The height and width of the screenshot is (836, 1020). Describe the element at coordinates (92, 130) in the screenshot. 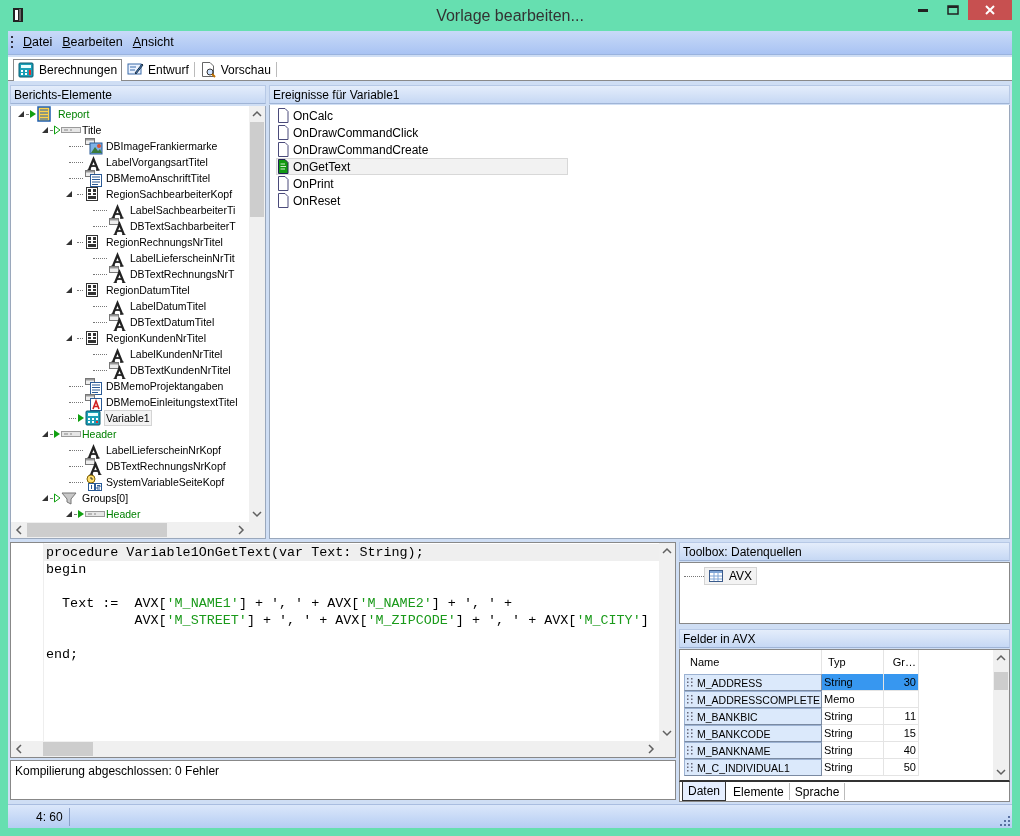

I see `tree-item: Title` at that location.